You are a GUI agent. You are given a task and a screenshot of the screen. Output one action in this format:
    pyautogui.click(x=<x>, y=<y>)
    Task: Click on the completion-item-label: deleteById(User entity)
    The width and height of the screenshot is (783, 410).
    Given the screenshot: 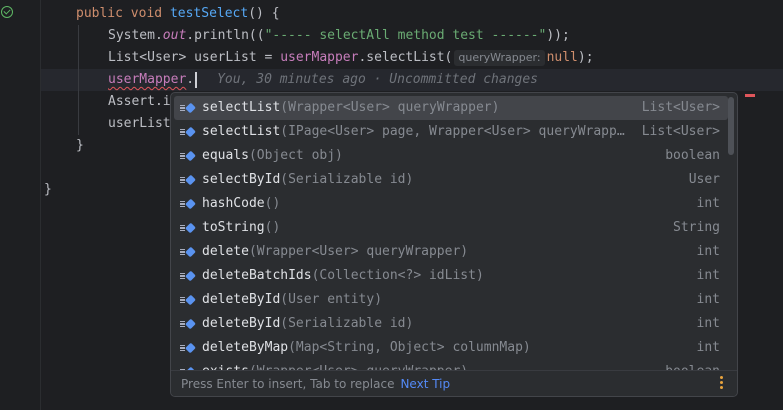 What is the action you would take?
    pyautogui.click(x=292, y=300)
    